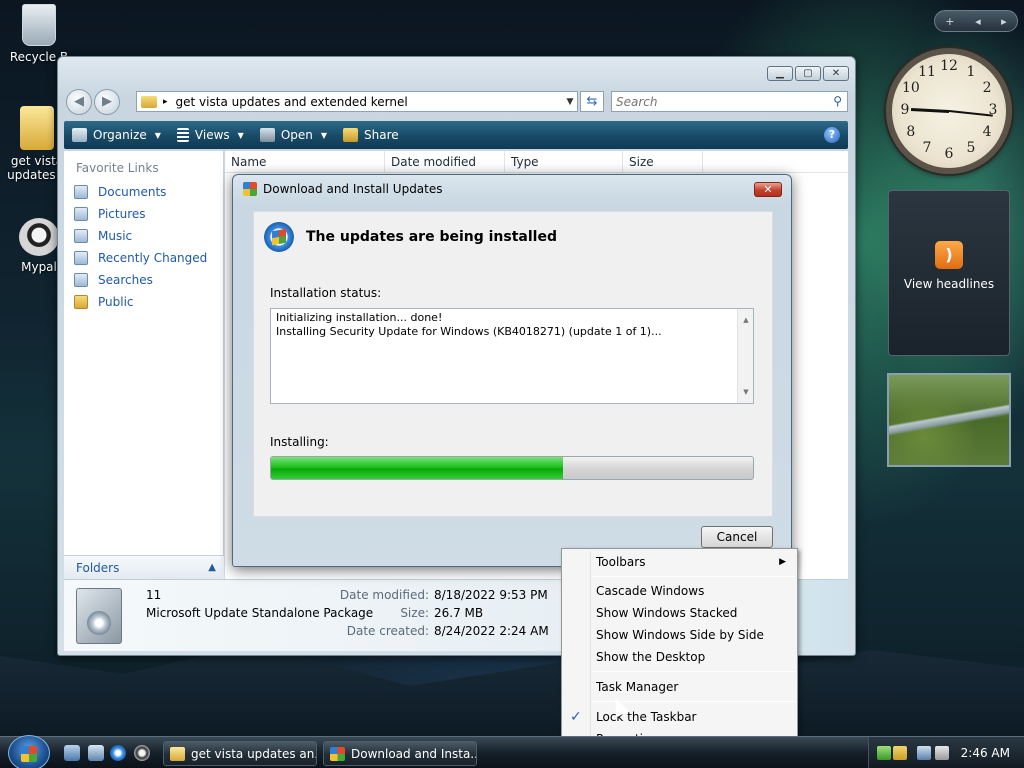 The height and width of the screenshot is (768, 1024). What do you see at coordinates (971, 148) in the screenshot?
I see `clock-number: 5` at bounding box center [971, 148].